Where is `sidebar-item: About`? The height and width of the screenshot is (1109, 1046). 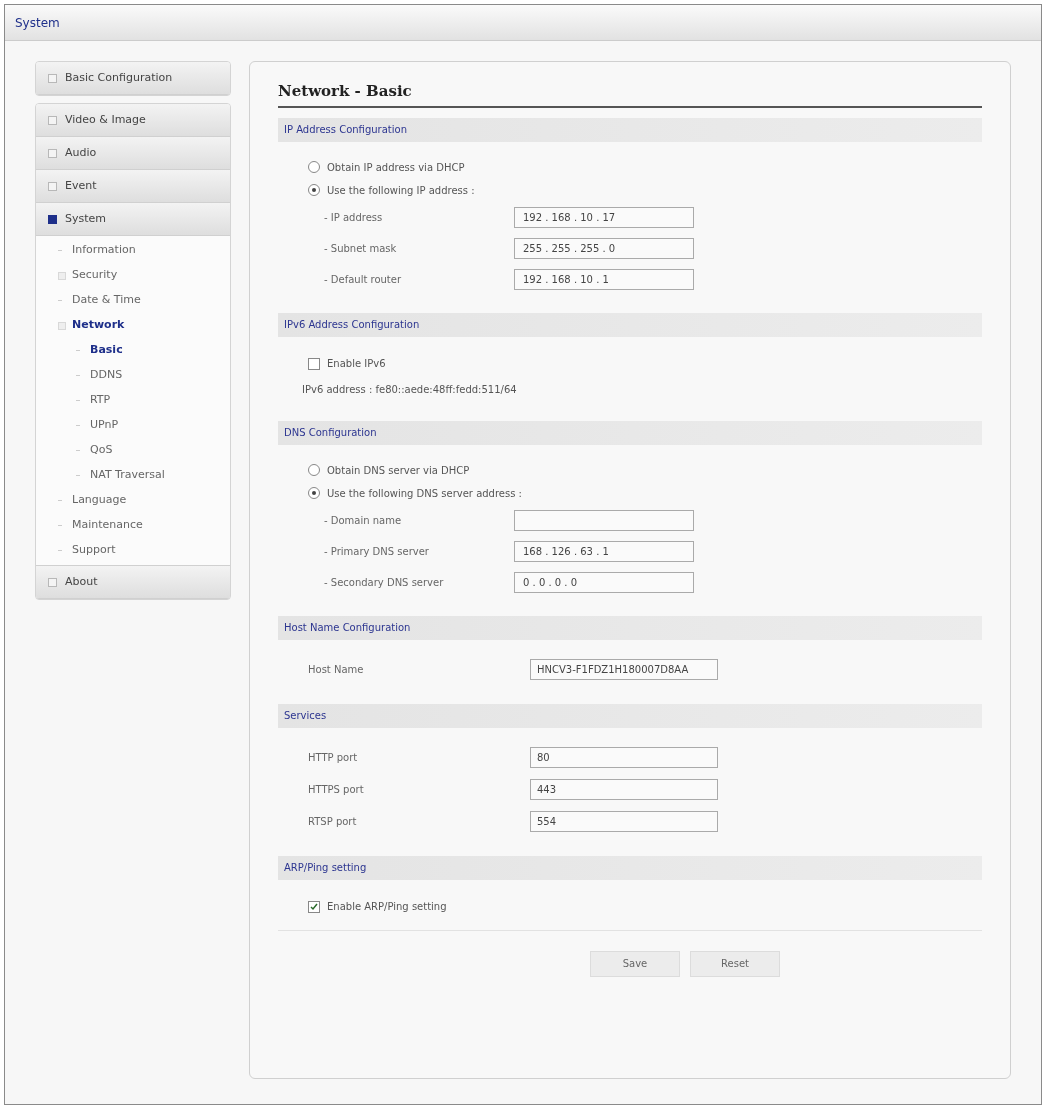 sidebar-item: About is located at coordinates (133, 582).